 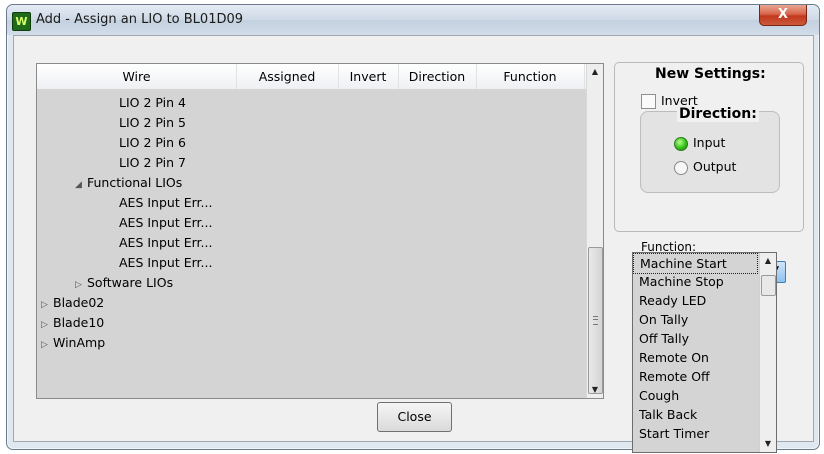 What do you see at coordinates (594, 231) in the screenshot?
I see `list-vertical-scrollbar: ▲ ▼` at bounding box center [594, 231].